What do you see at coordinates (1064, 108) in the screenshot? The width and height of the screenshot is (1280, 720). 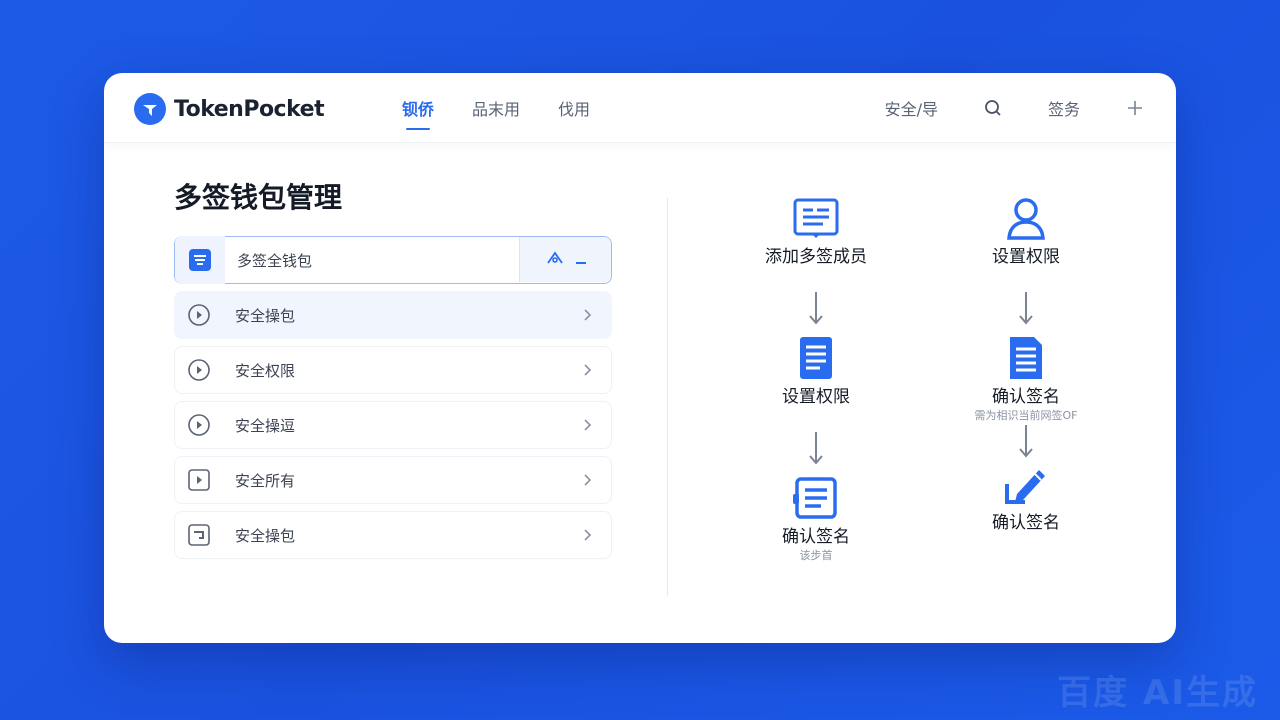 I see `sign-service-link: 签务` at bounding box center [1064, 108].